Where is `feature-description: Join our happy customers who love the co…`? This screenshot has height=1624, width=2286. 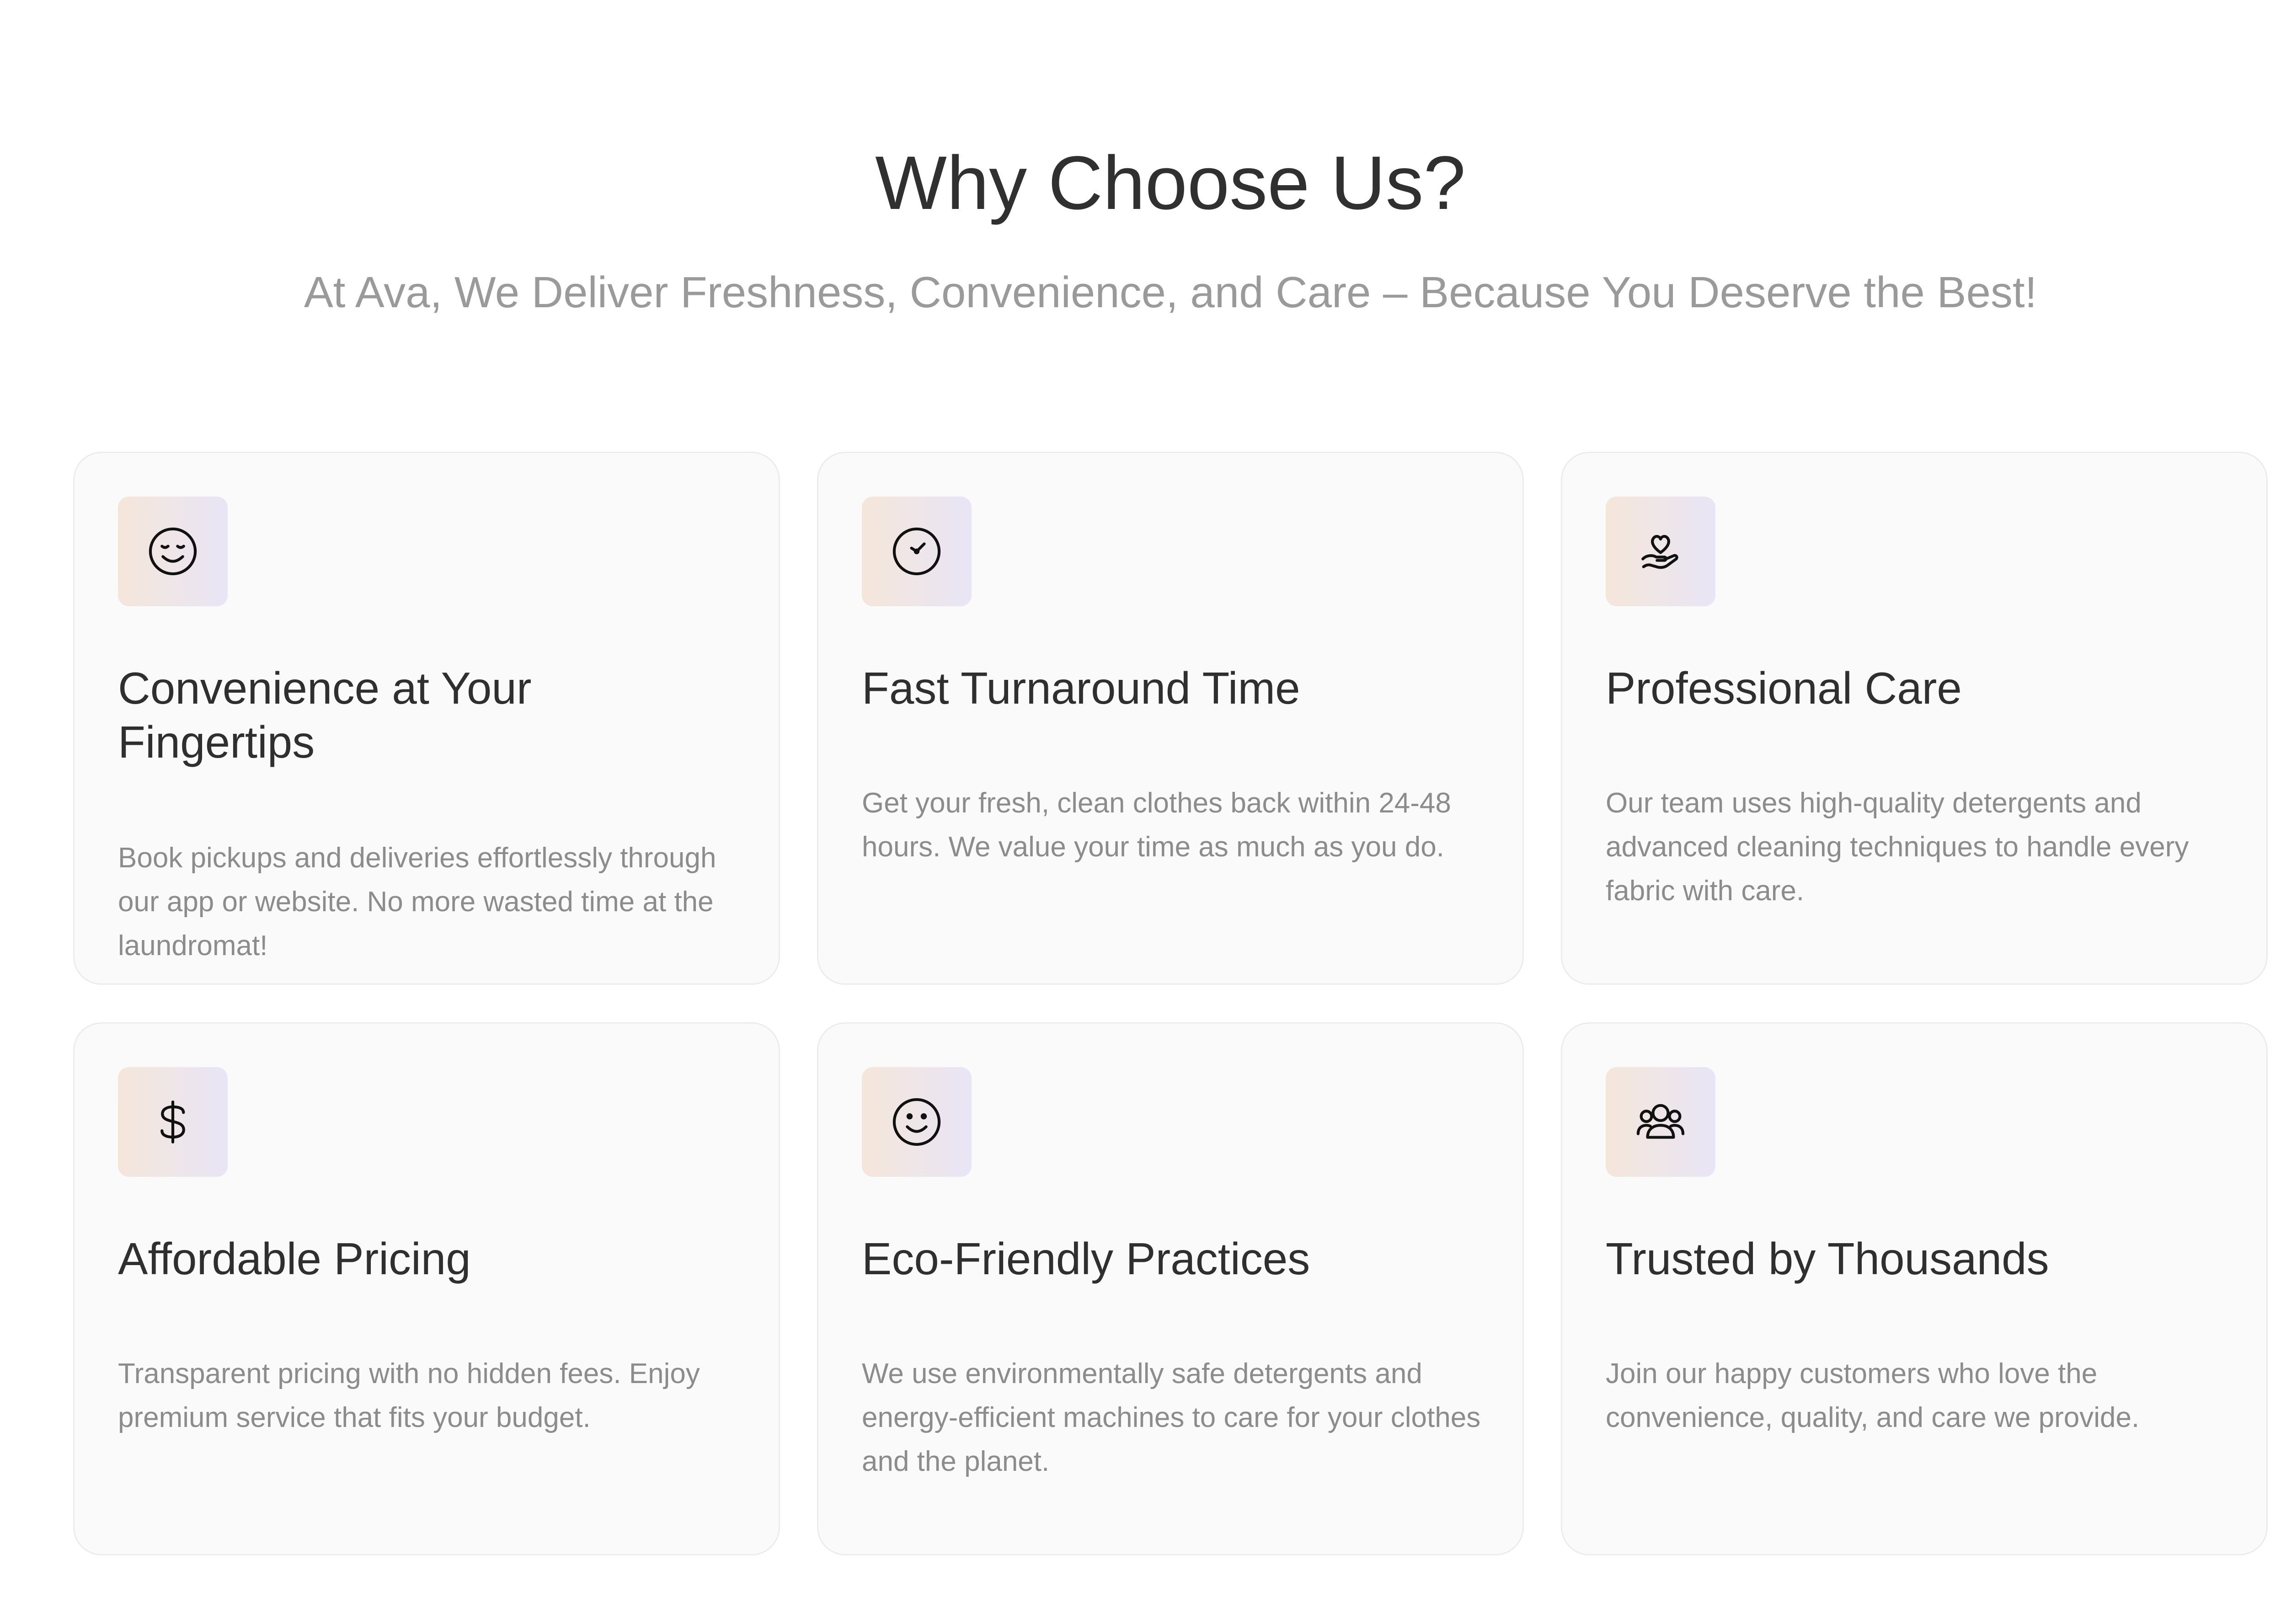
feature-description: Join our happy customers who love the co… is located at coordinates (1873, 1395).